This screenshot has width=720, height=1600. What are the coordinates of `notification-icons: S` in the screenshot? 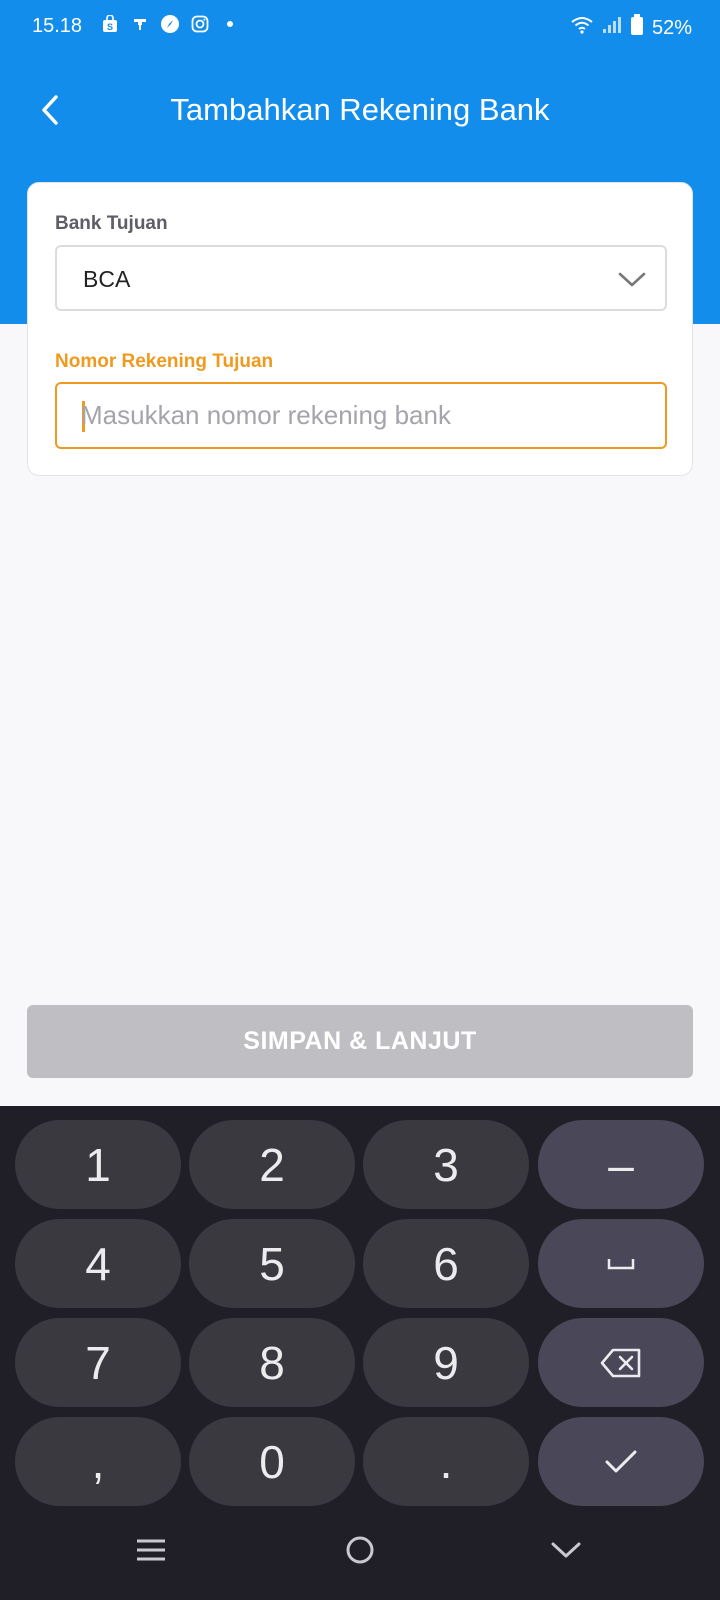 It's located at (170, 24).